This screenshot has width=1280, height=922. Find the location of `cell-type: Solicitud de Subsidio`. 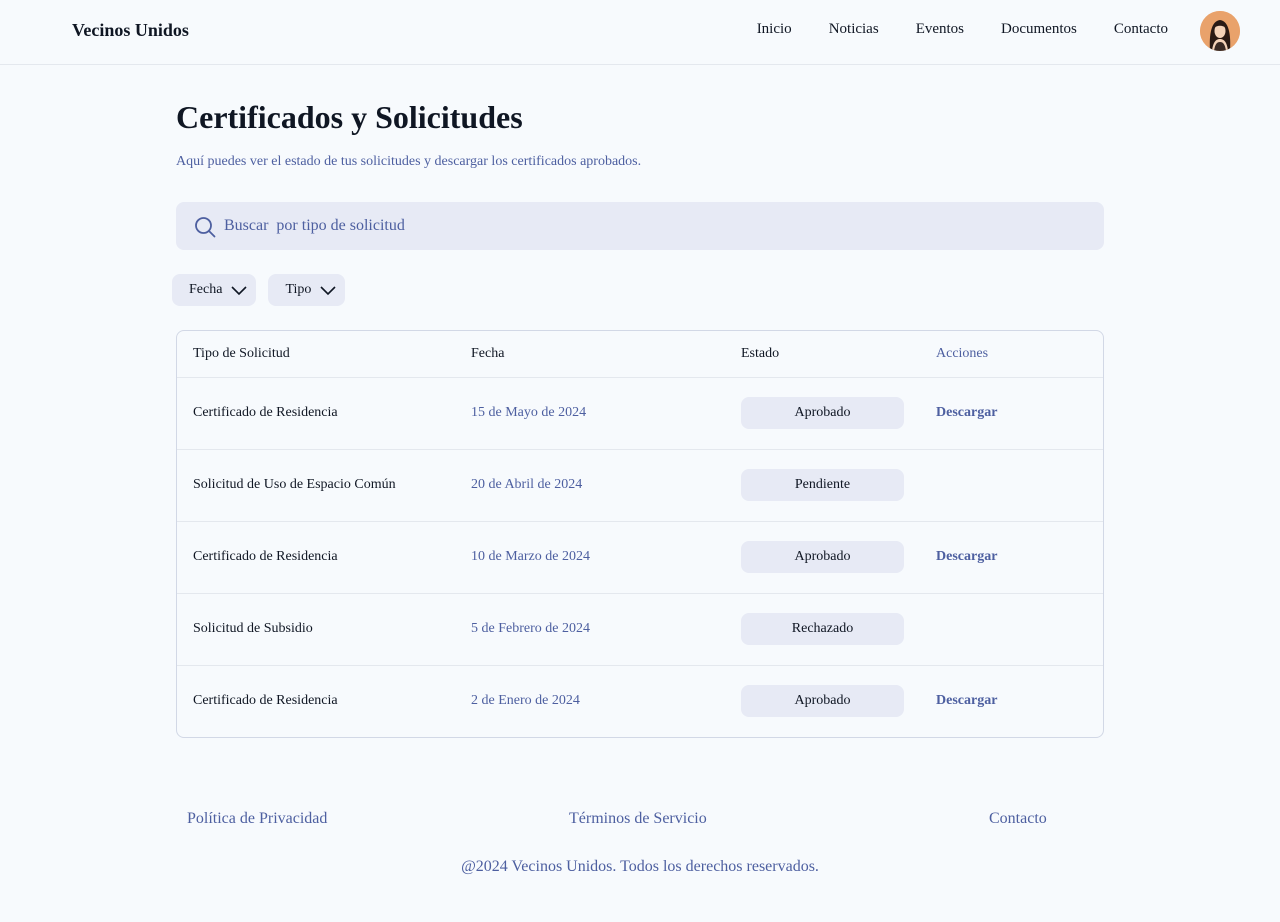

cell-type: Solicitud de Subsidio is located at coordinates (316, 629).